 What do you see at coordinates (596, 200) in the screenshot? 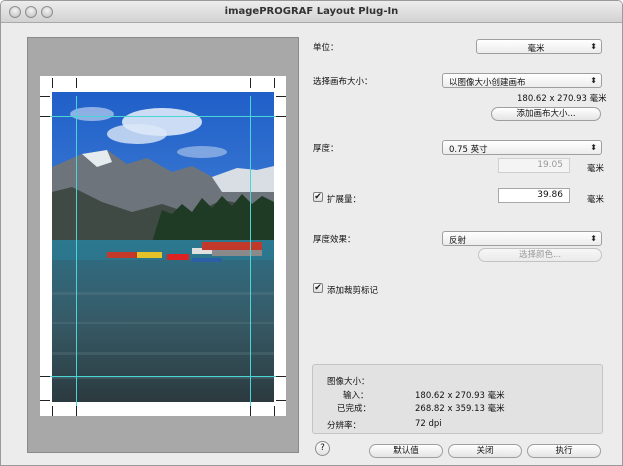
I see `extension-unit-label: 毫米` at bounding box center [596, 200].